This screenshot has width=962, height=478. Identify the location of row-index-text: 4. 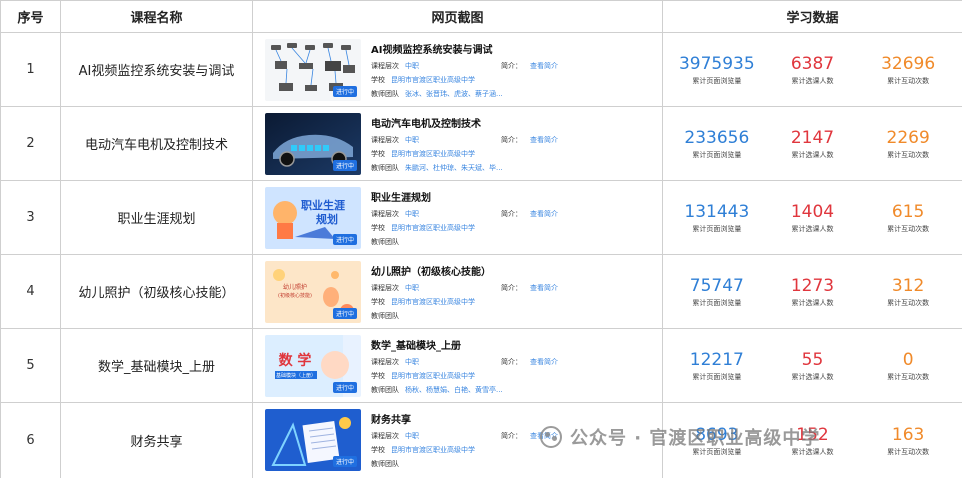
(30, 291).